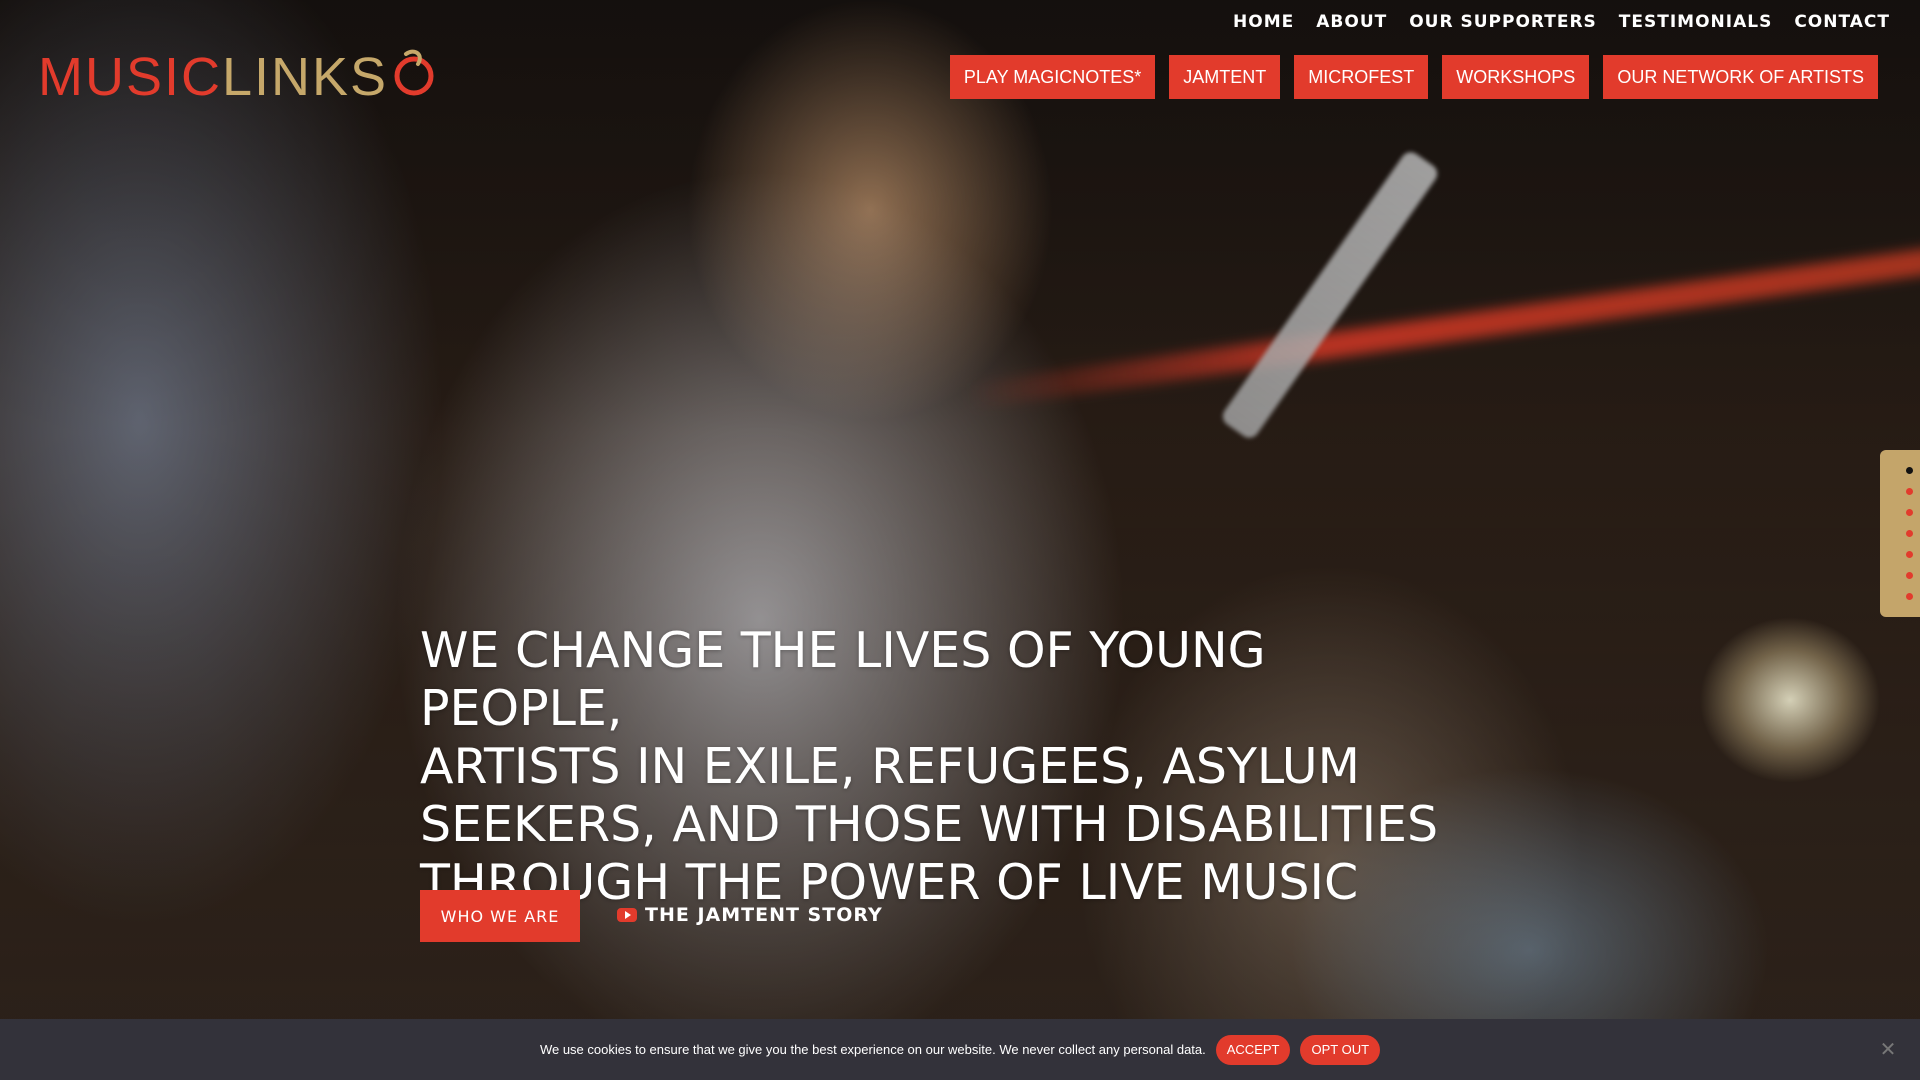 This screenshot has height=1080, width=1920. I want to click on nav-our-supporters: OUR SUPPORTERS, so click(1503, 22).